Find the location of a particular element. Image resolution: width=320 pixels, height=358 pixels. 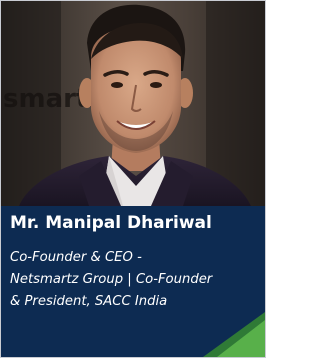

role-line-1: Co-Founder & CEO - is located at coordinates (76, 257).